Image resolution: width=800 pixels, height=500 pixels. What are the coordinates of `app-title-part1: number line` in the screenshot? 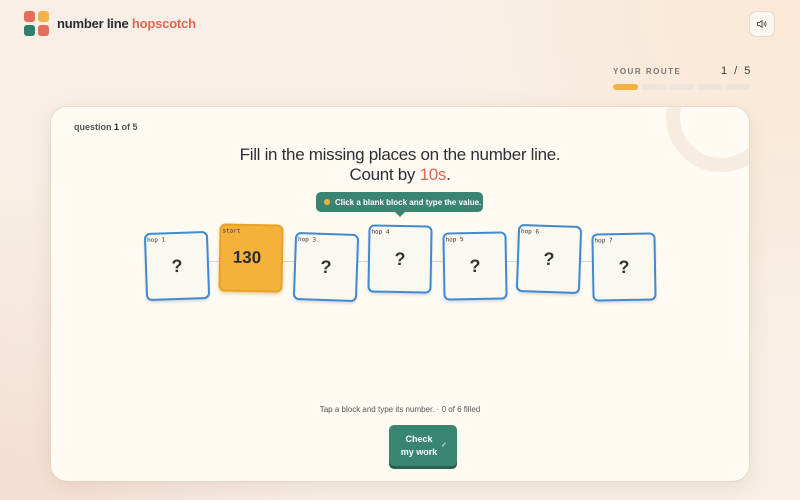 It's located at (93, 23).